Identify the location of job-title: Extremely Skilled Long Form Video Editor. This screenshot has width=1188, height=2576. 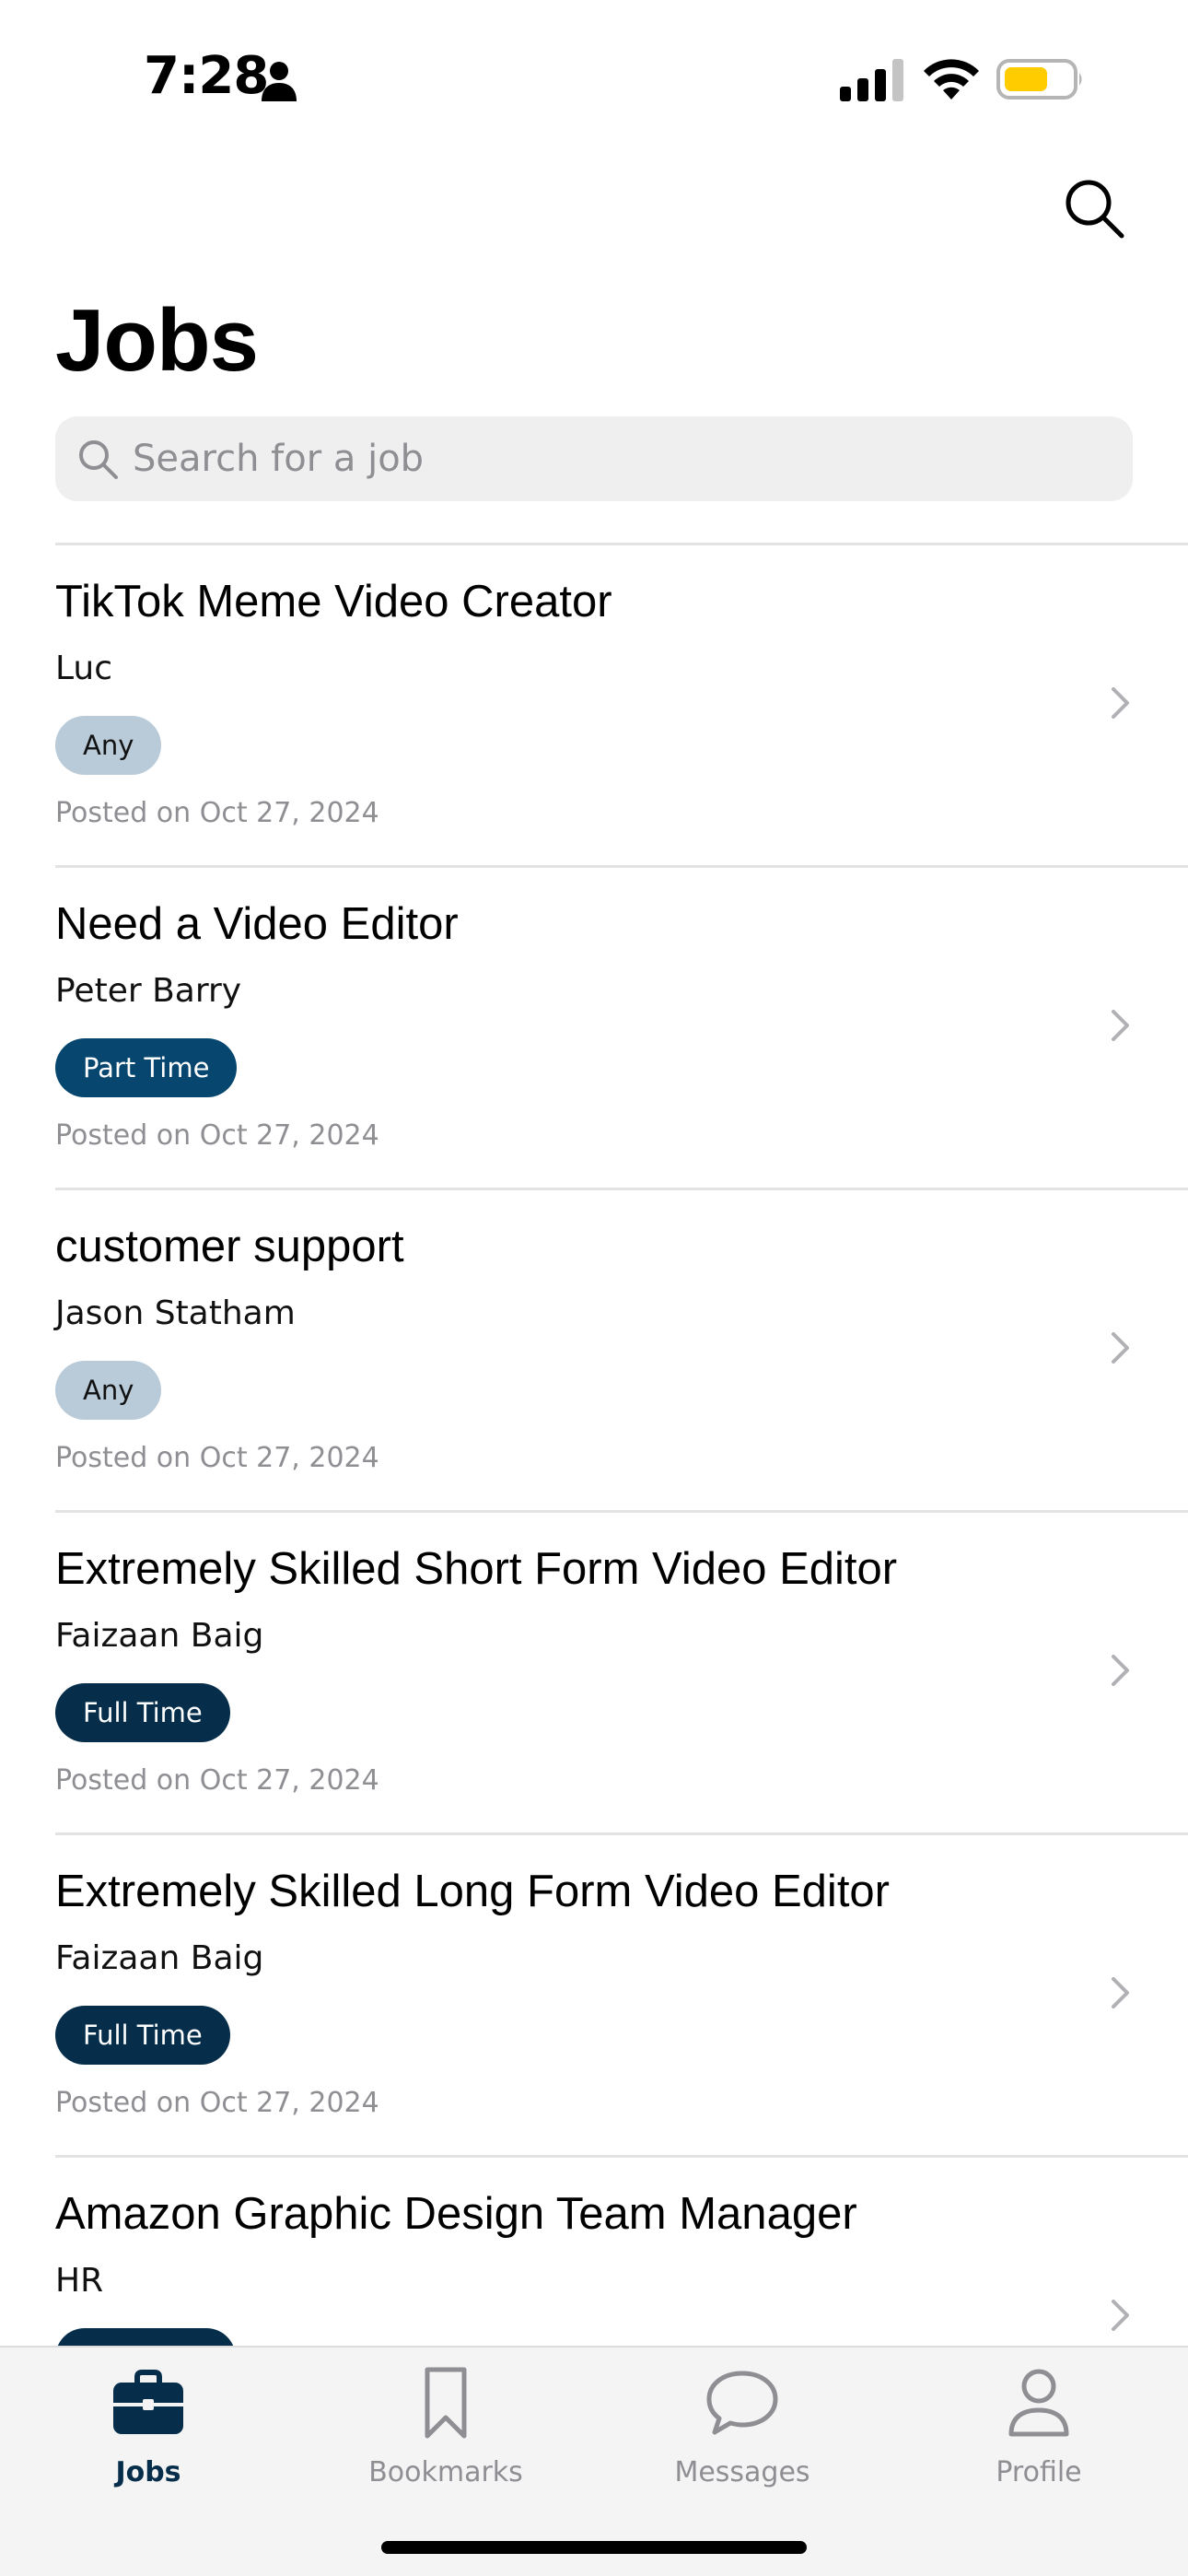
(473, 1891).